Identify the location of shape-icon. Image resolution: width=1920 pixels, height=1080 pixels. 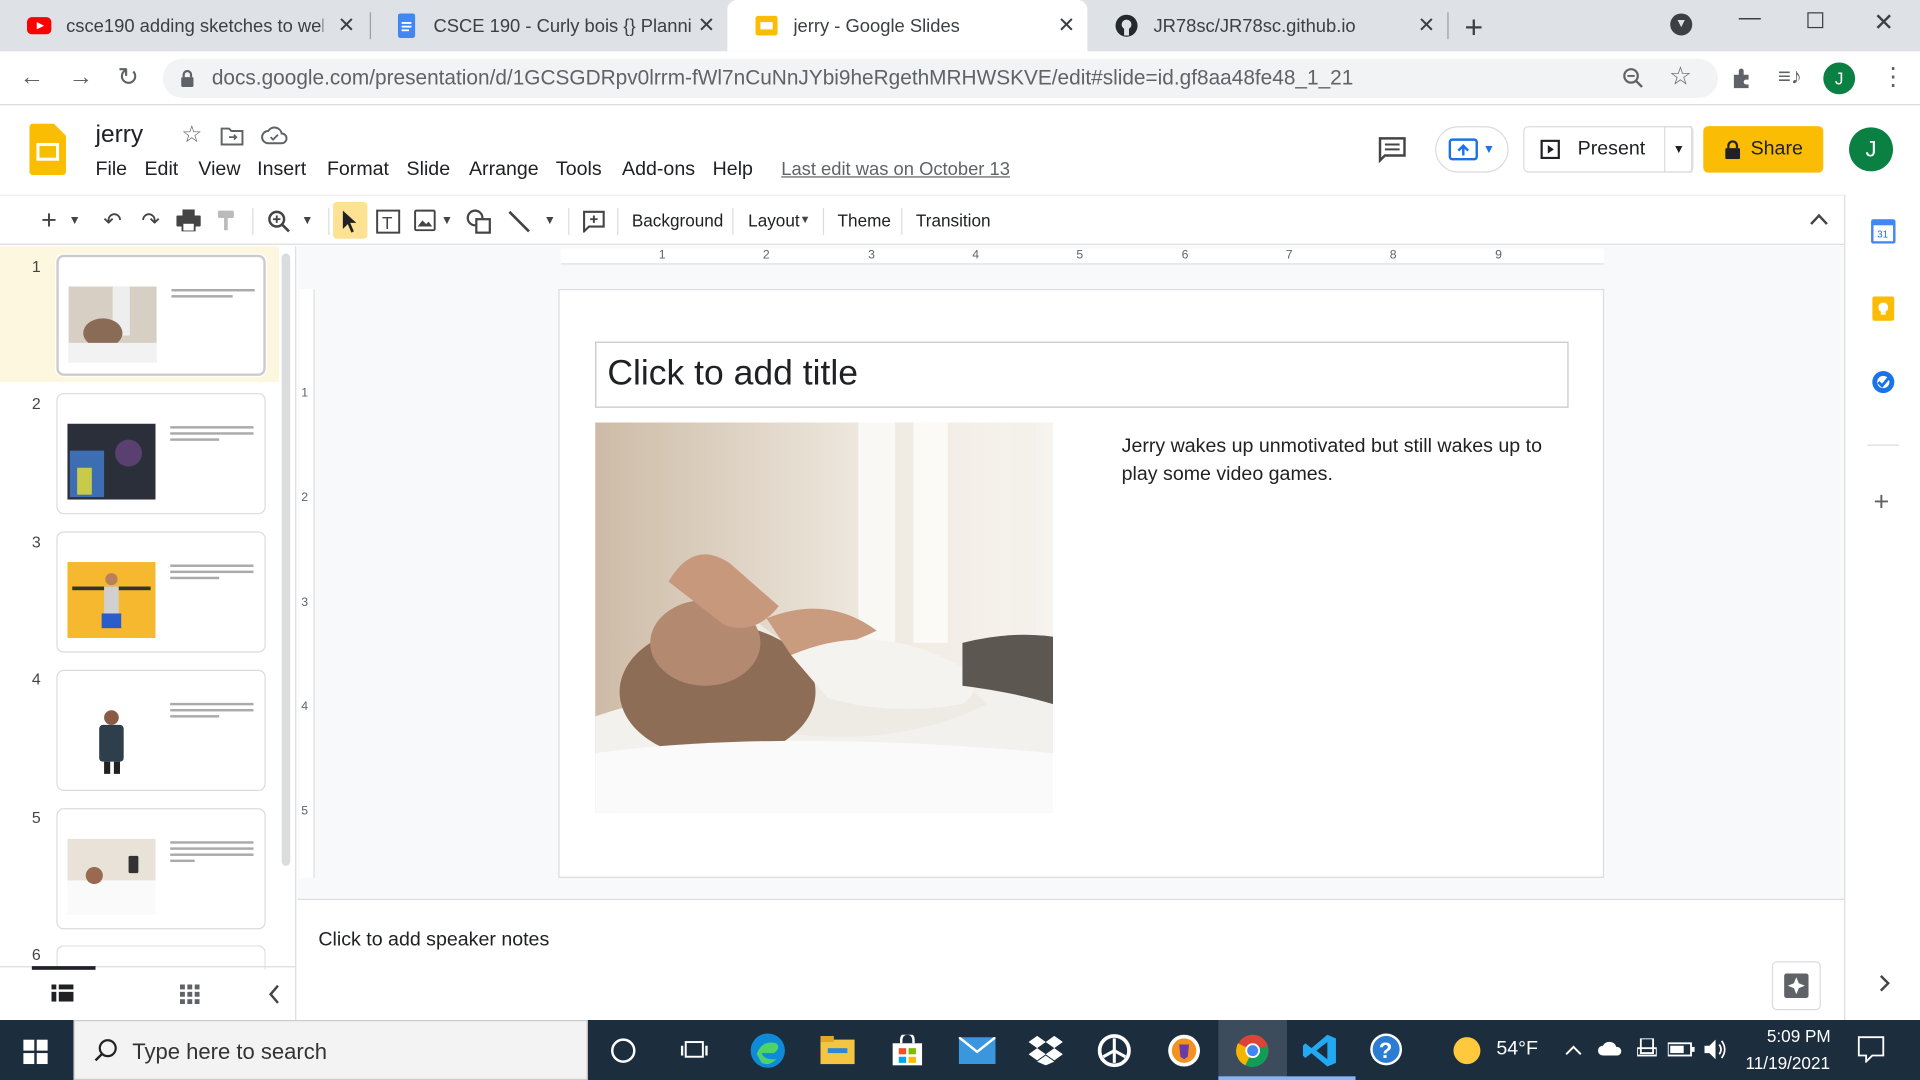
(478, 221).